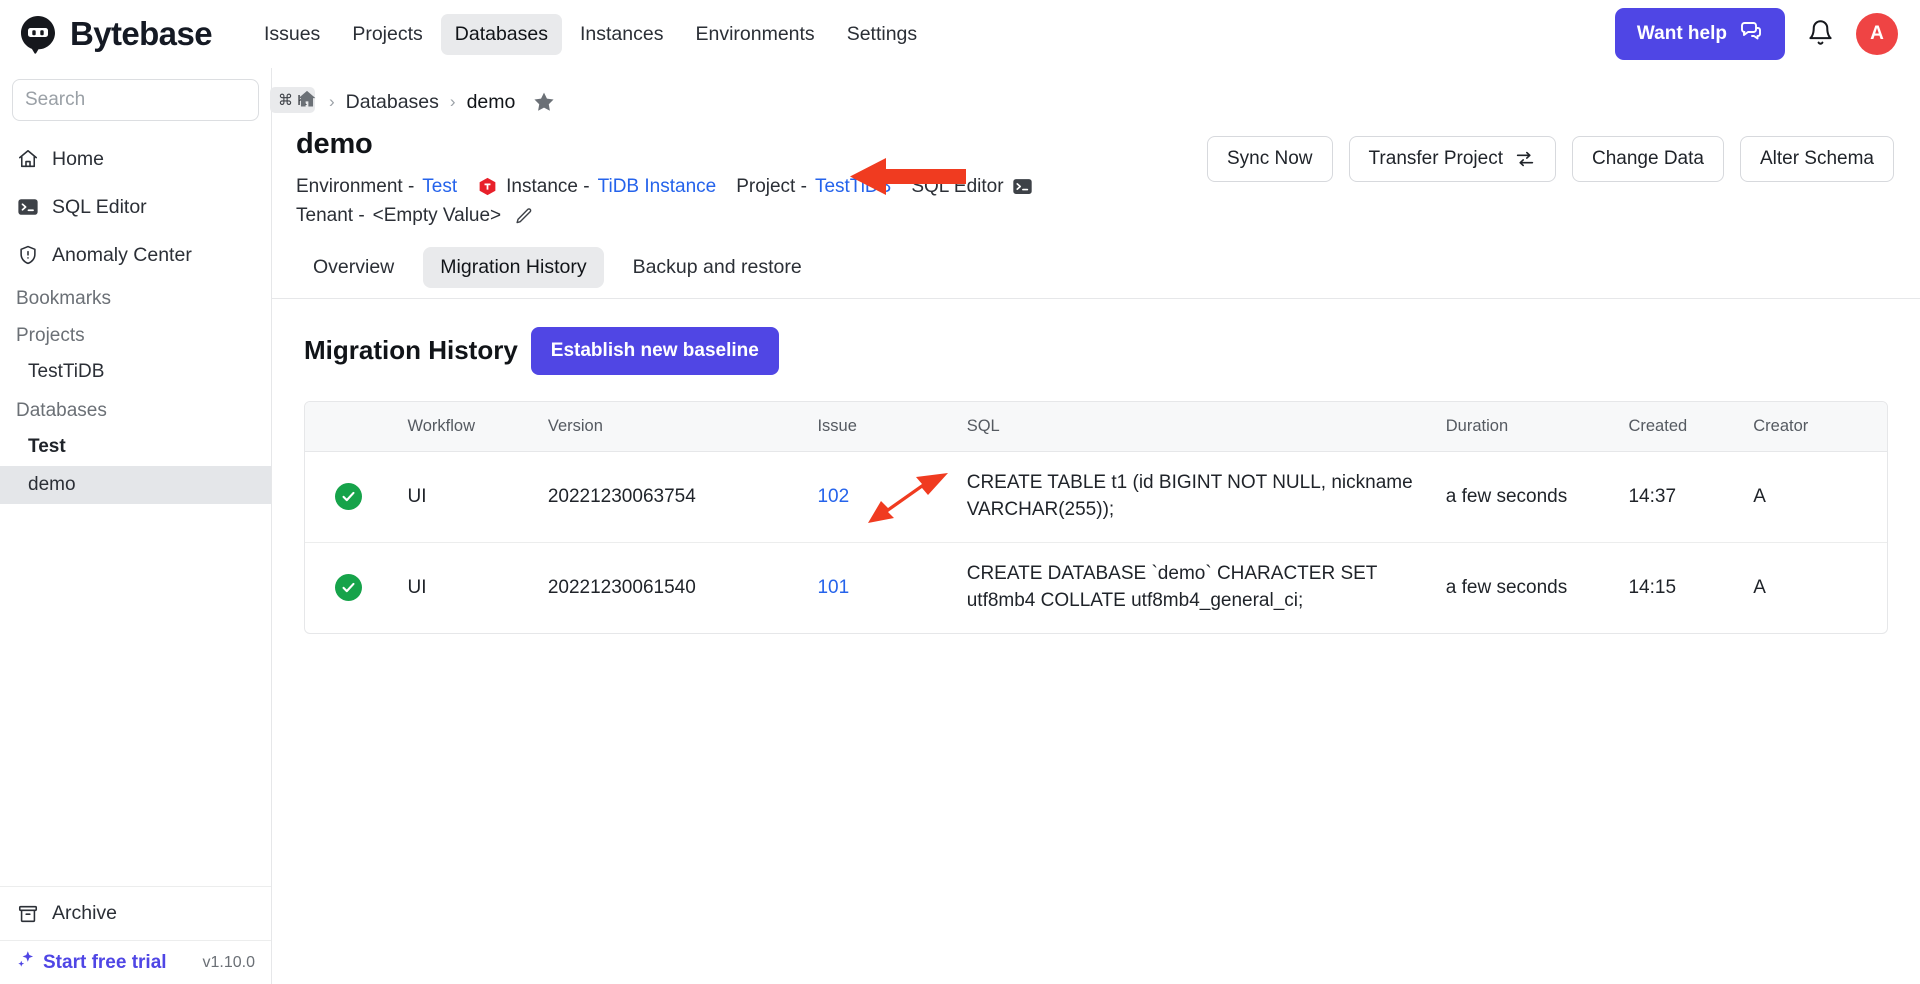  I want to click on sparkles-icon, so click(26, 962).